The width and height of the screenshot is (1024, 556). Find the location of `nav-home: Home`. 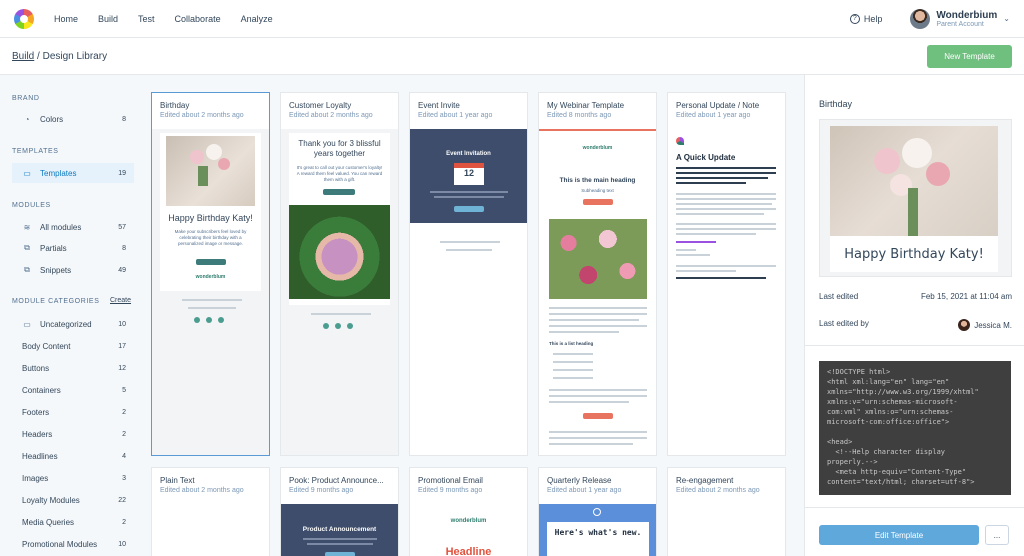

nav-home: Home is located at coordinates (66, 19).